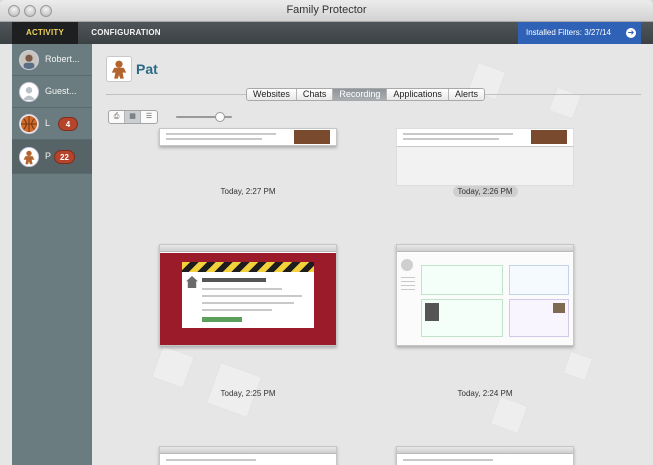 The height and width of the screenshot is (465, 653). I want to click on installed-filters-label: Installed Filters: 3/27/14, so click(568, 32).